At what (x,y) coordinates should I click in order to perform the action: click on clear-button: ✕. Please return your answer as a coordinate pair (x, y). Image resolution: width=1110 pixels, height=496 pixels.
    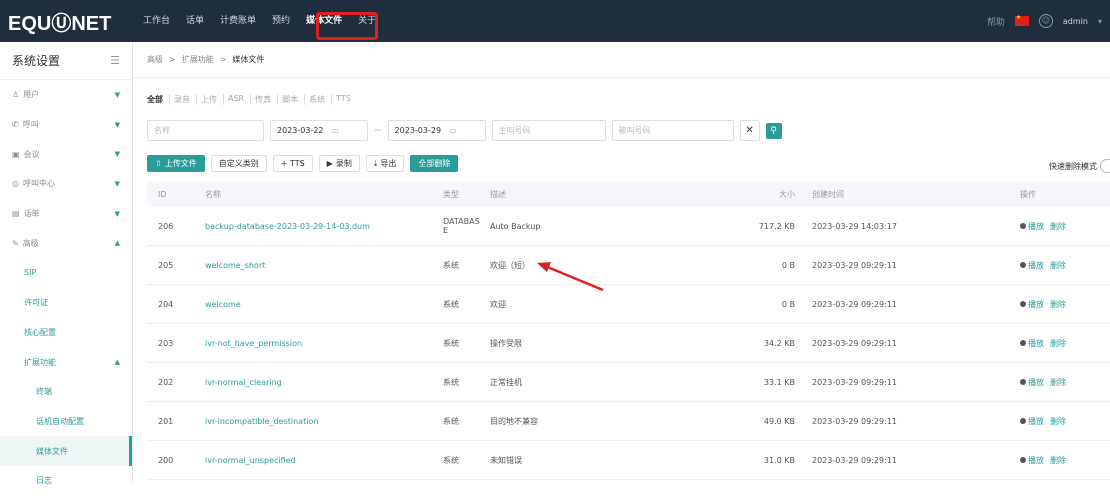
    Looking at the image, I should click on (749, 130).